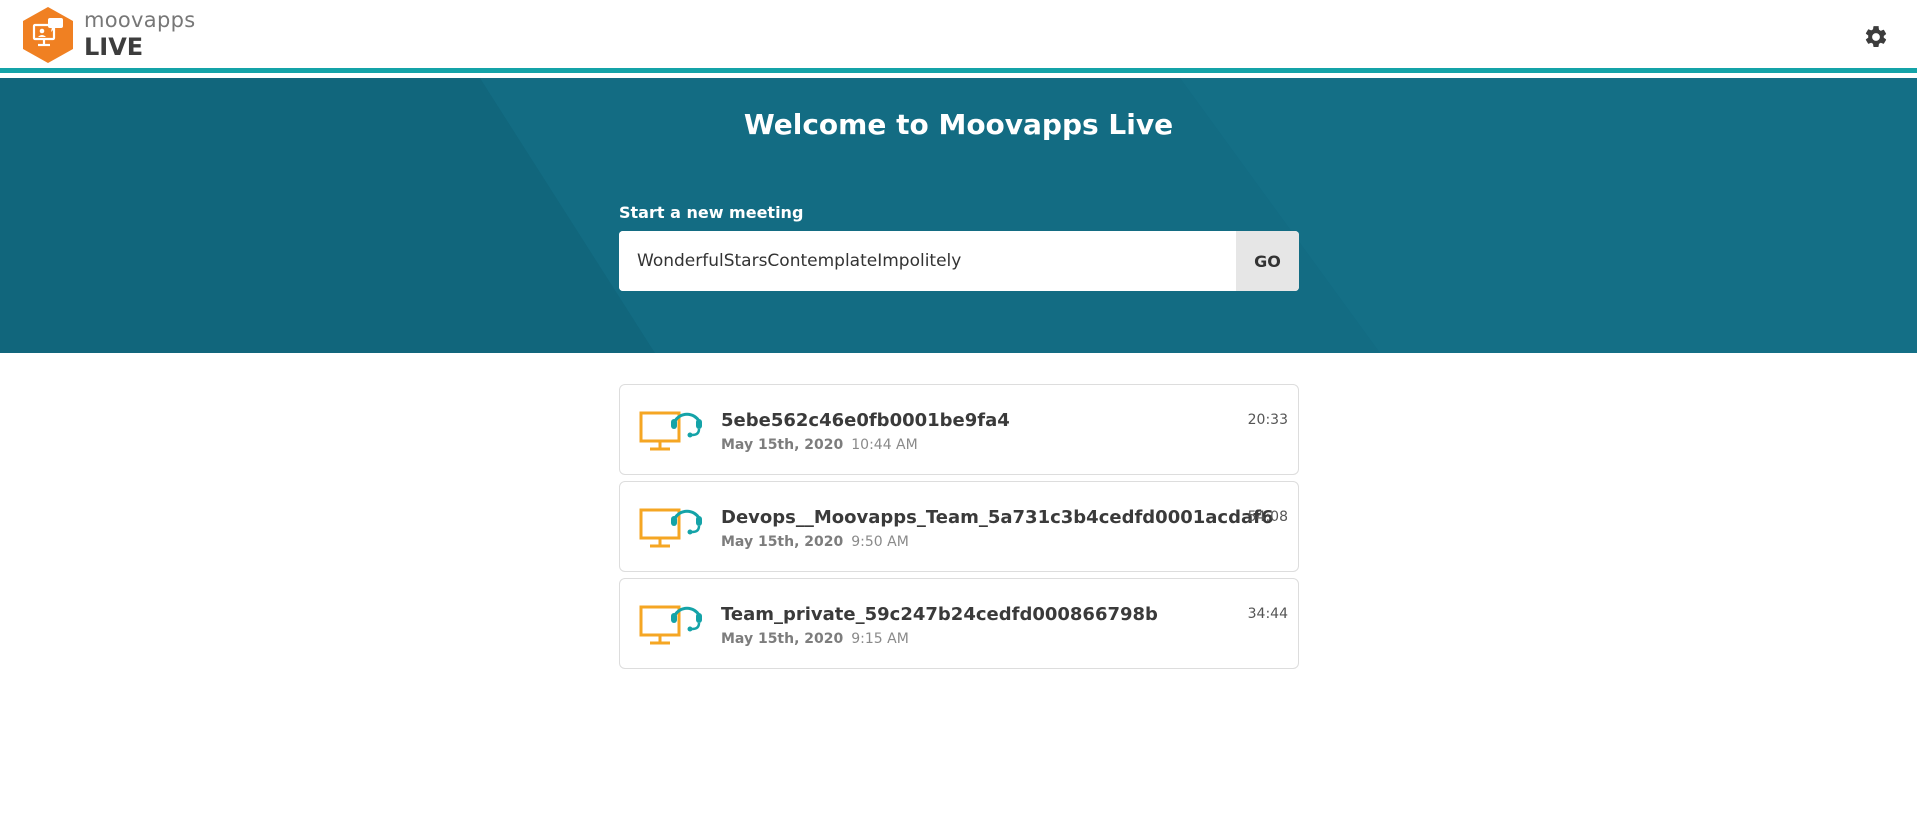  I want to click on start-meeting-form: GO, so click(959, 261).